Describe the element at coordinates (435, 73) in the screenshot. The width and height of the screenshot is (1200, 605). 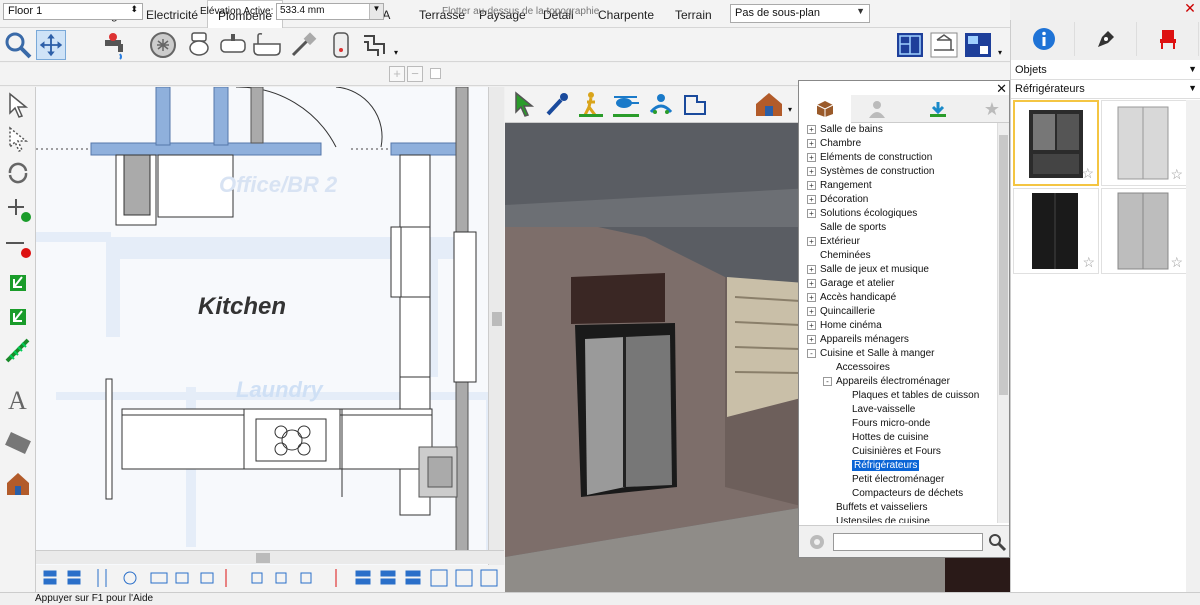
I see `float-checkbox` at that location.